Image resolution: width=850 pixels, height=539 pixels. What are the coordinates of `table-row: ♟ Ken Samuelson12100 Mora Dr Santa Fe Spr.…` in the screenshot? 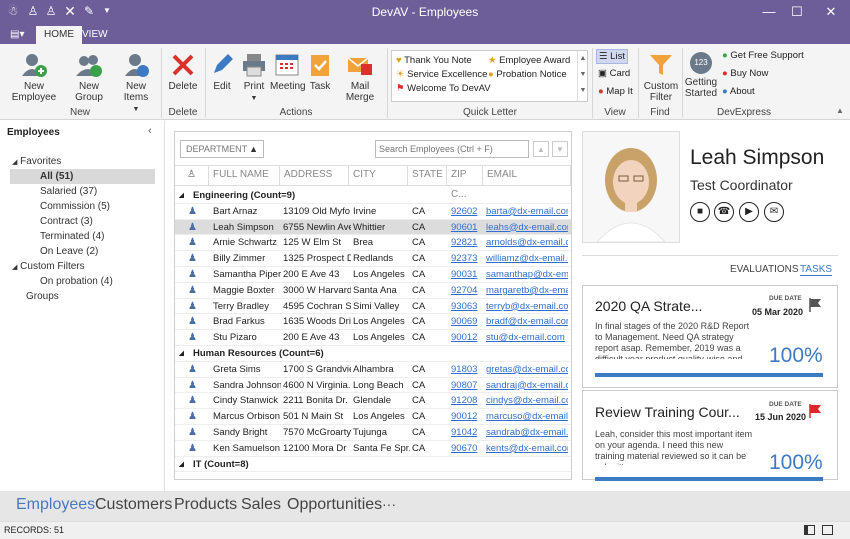 It's located at (373, 449).